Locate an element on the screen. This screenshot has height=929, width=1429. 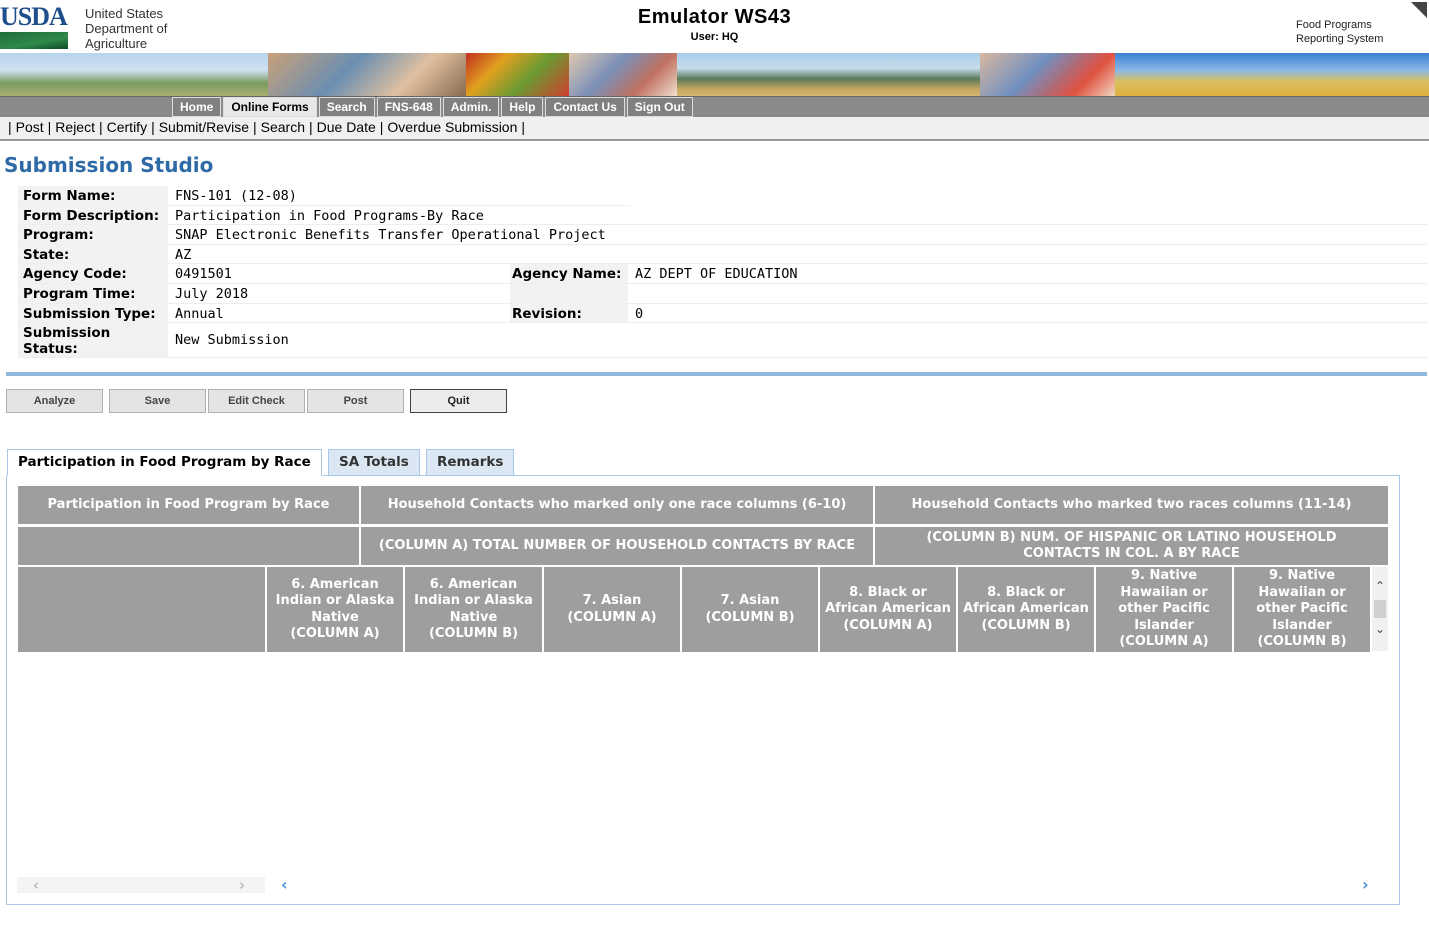
system-name: Food Programs Reporting System is located at coordinates (1340, 32).